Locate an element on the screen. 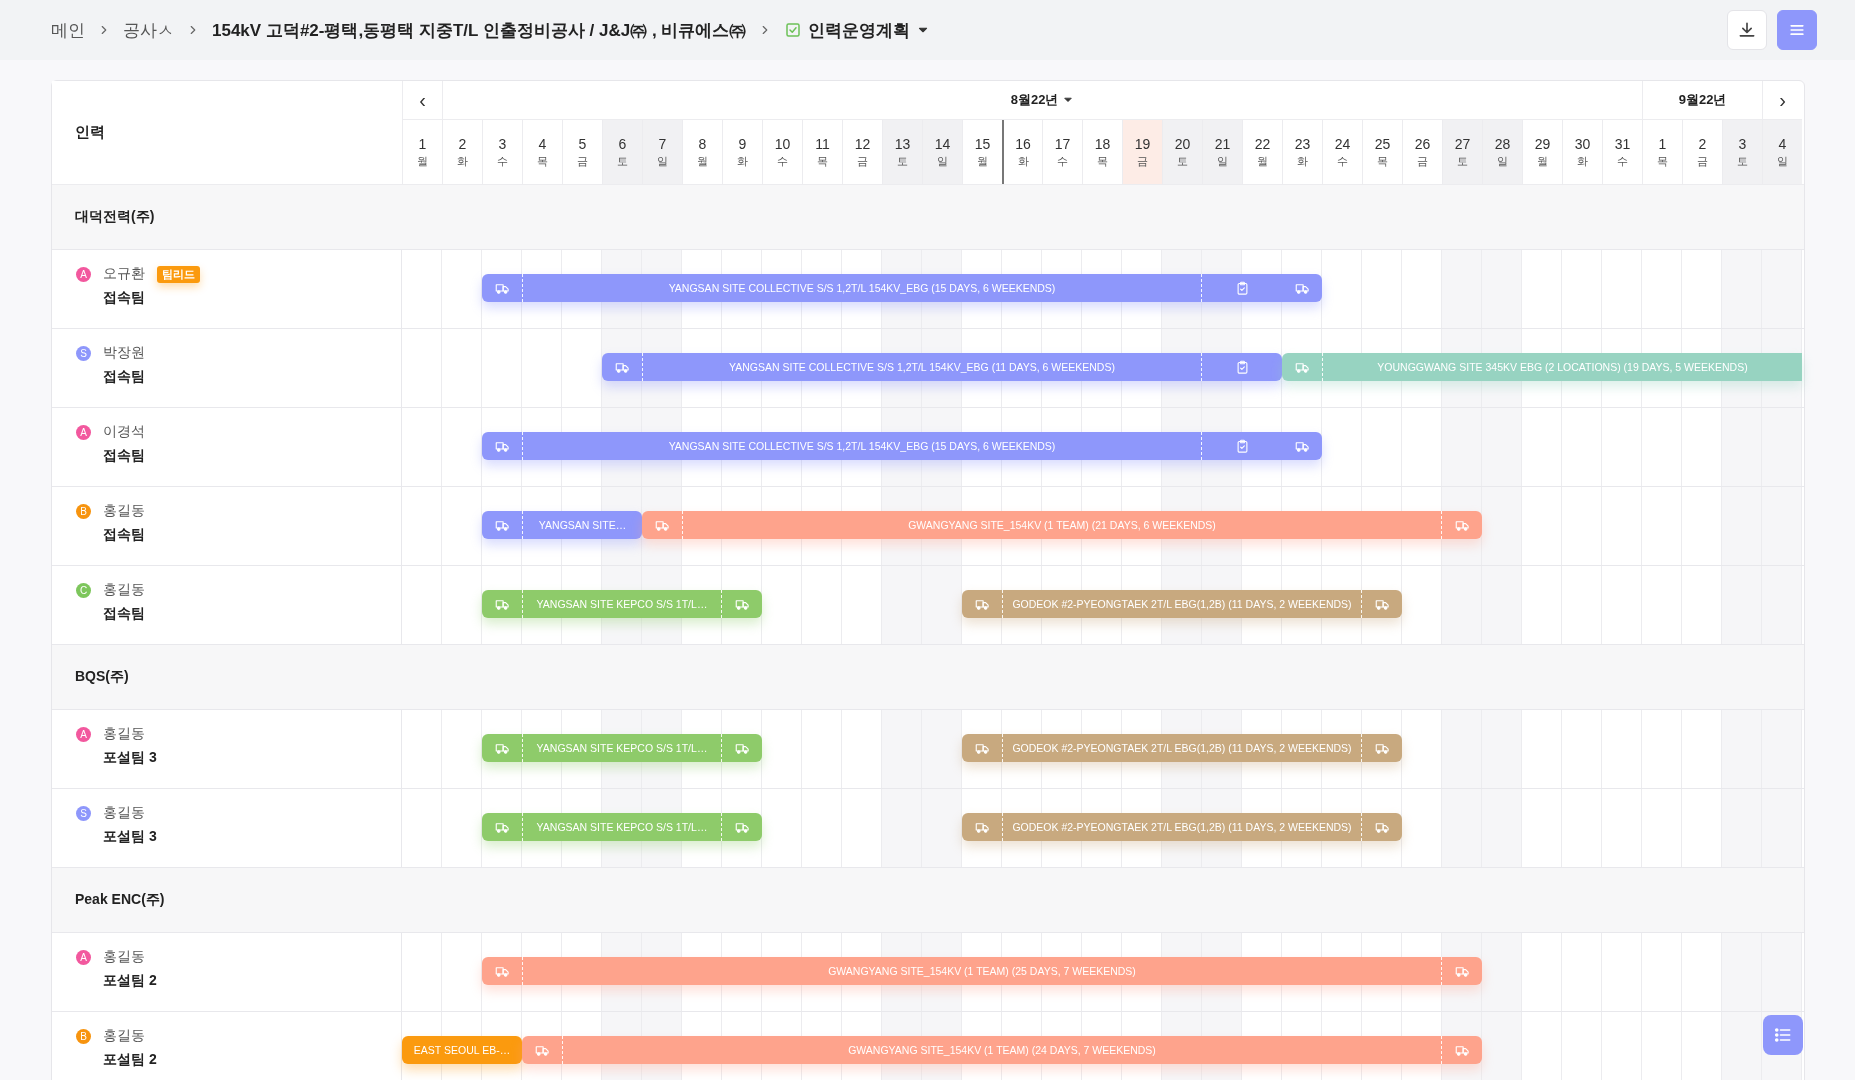 The image size is (1855, 1080). month-selector: 8월22년 is located at coordinates (1042, 100).